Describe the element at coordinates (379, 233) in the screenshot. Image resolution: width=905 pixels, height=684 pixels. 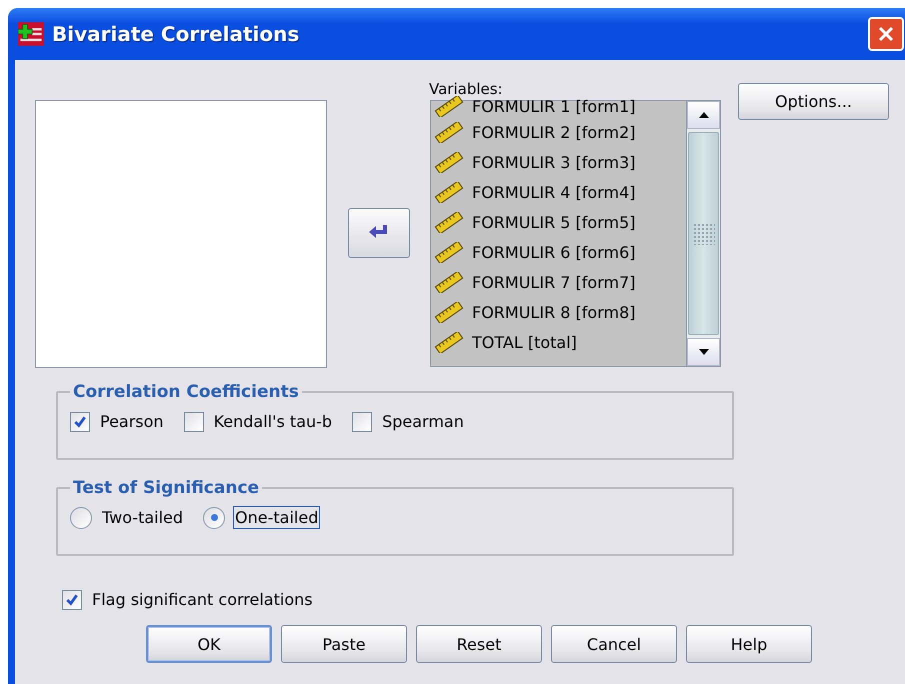
I see `move-button` at that location.